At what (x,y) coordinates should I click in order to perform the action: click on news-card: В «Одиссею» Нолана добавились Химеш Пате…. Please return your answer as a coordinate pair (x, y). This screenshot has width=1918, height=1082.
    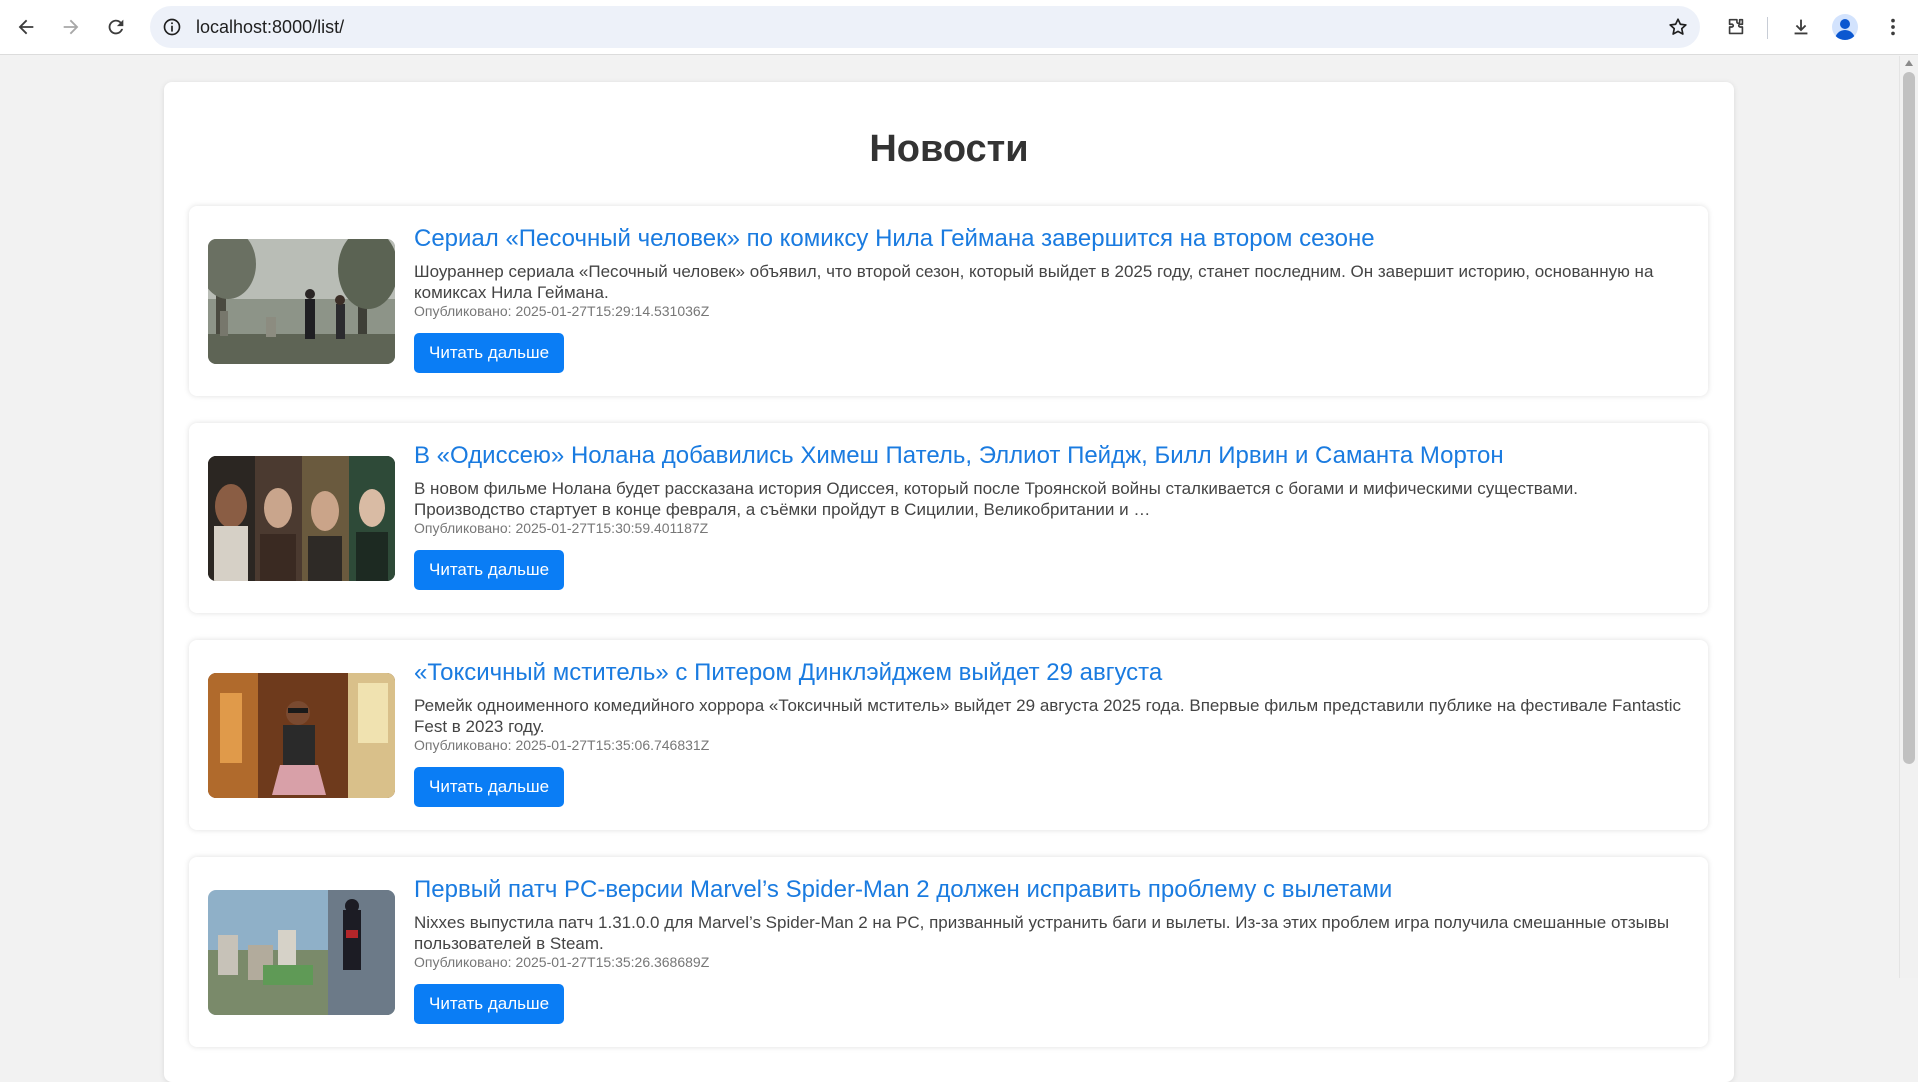
    Looking at the image, I should click on (948, 518).